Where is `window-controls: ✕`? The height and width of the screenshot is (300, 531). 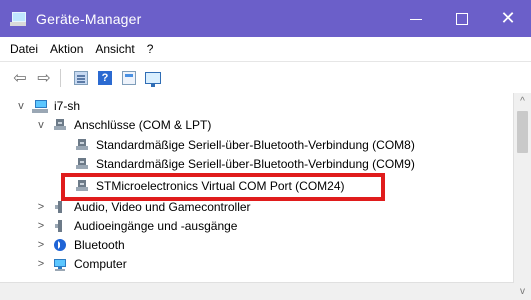
window-controls: ✕ is located at coordinates (462, 18).